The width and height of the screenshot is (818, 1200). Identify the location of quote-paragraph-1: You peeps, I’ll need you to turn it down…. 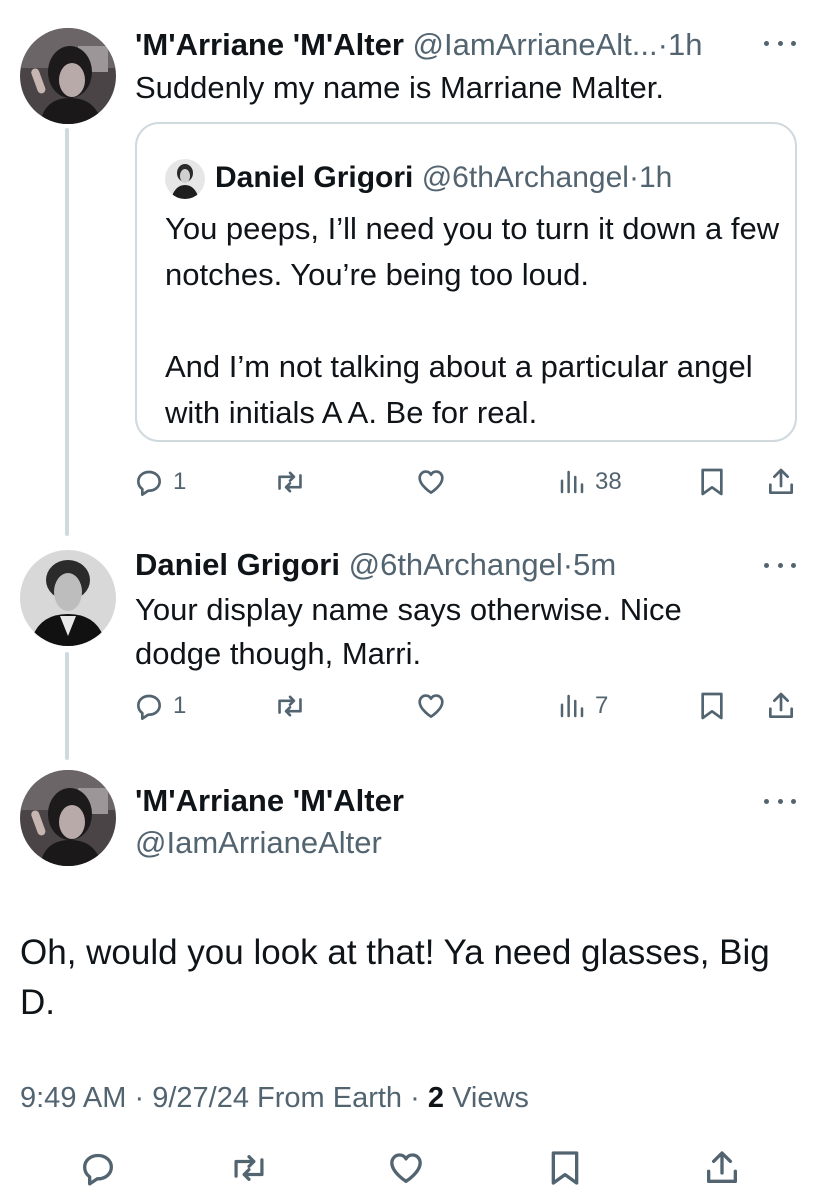
(472, 251).